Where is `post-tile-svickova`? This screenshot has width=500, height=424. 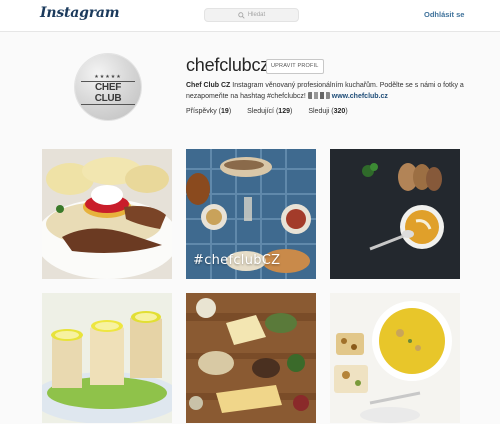
post-tile-svickova is located at coordinates (107, 214).